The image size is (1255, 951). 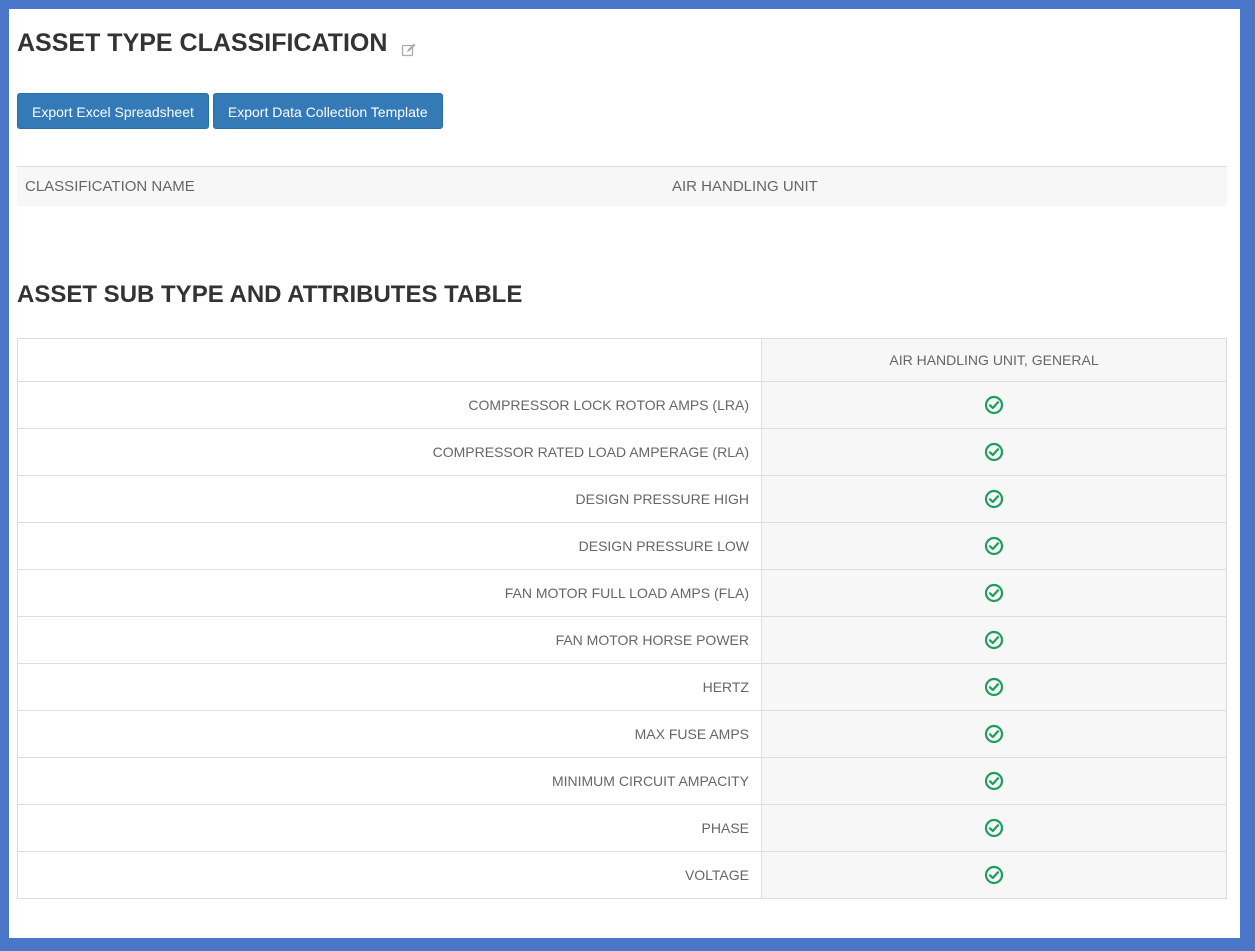 What do you see at coordinates (327, 111) in the screenshot?
I see `export-template-button: Export Data Collection Template` at bounding box center [327, 111].